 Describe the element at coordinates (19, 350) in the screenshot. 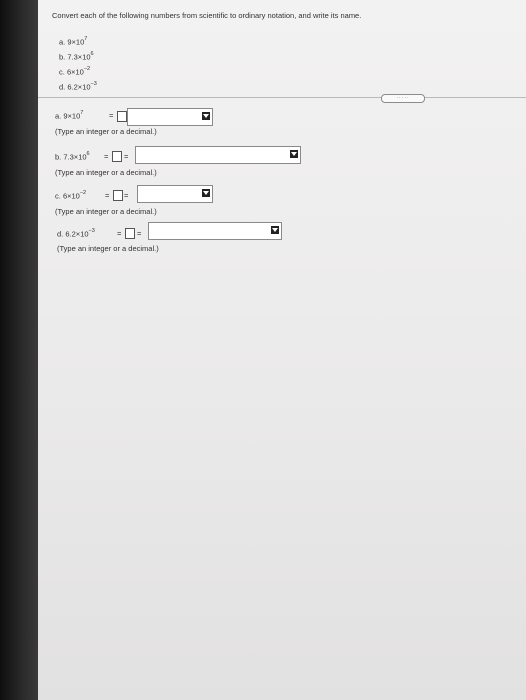

I see `device-bezel` at that location.